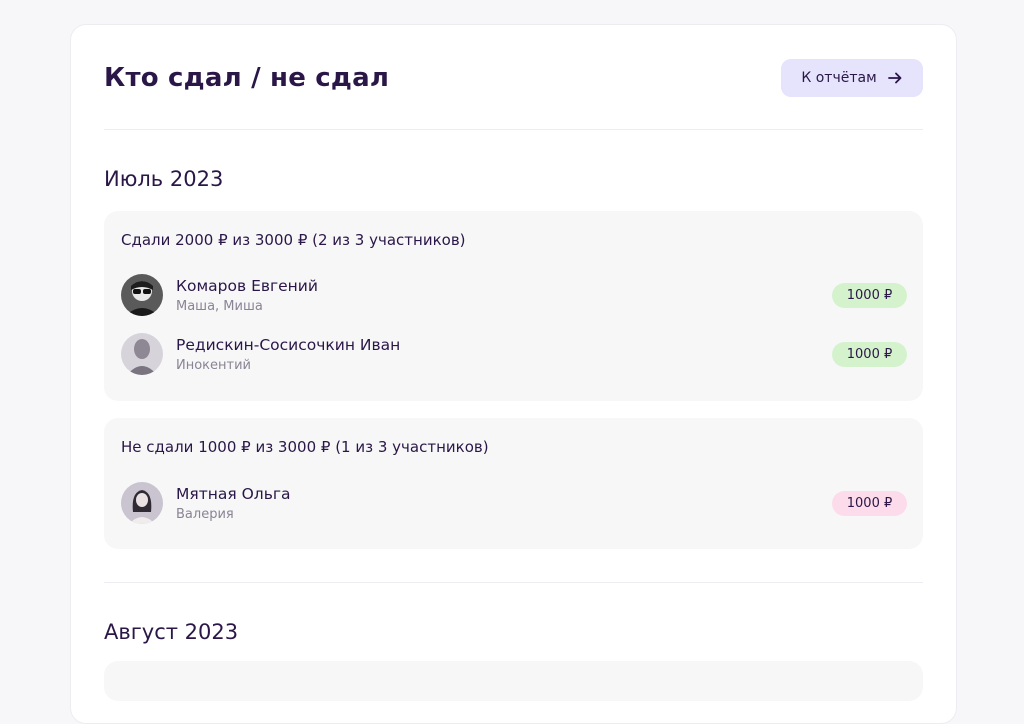  What do you see at coordinates (894, 78) in the screenshot?
I see `arrow-right-icon` at bounding box center [894, 78].